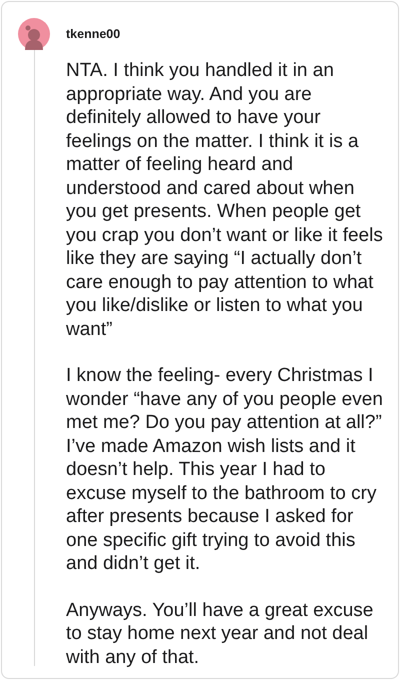 The image size is (400, 689). Describe the element at coordinates (34, 34) in the screenshot. I see `avatar-icon` at that location.